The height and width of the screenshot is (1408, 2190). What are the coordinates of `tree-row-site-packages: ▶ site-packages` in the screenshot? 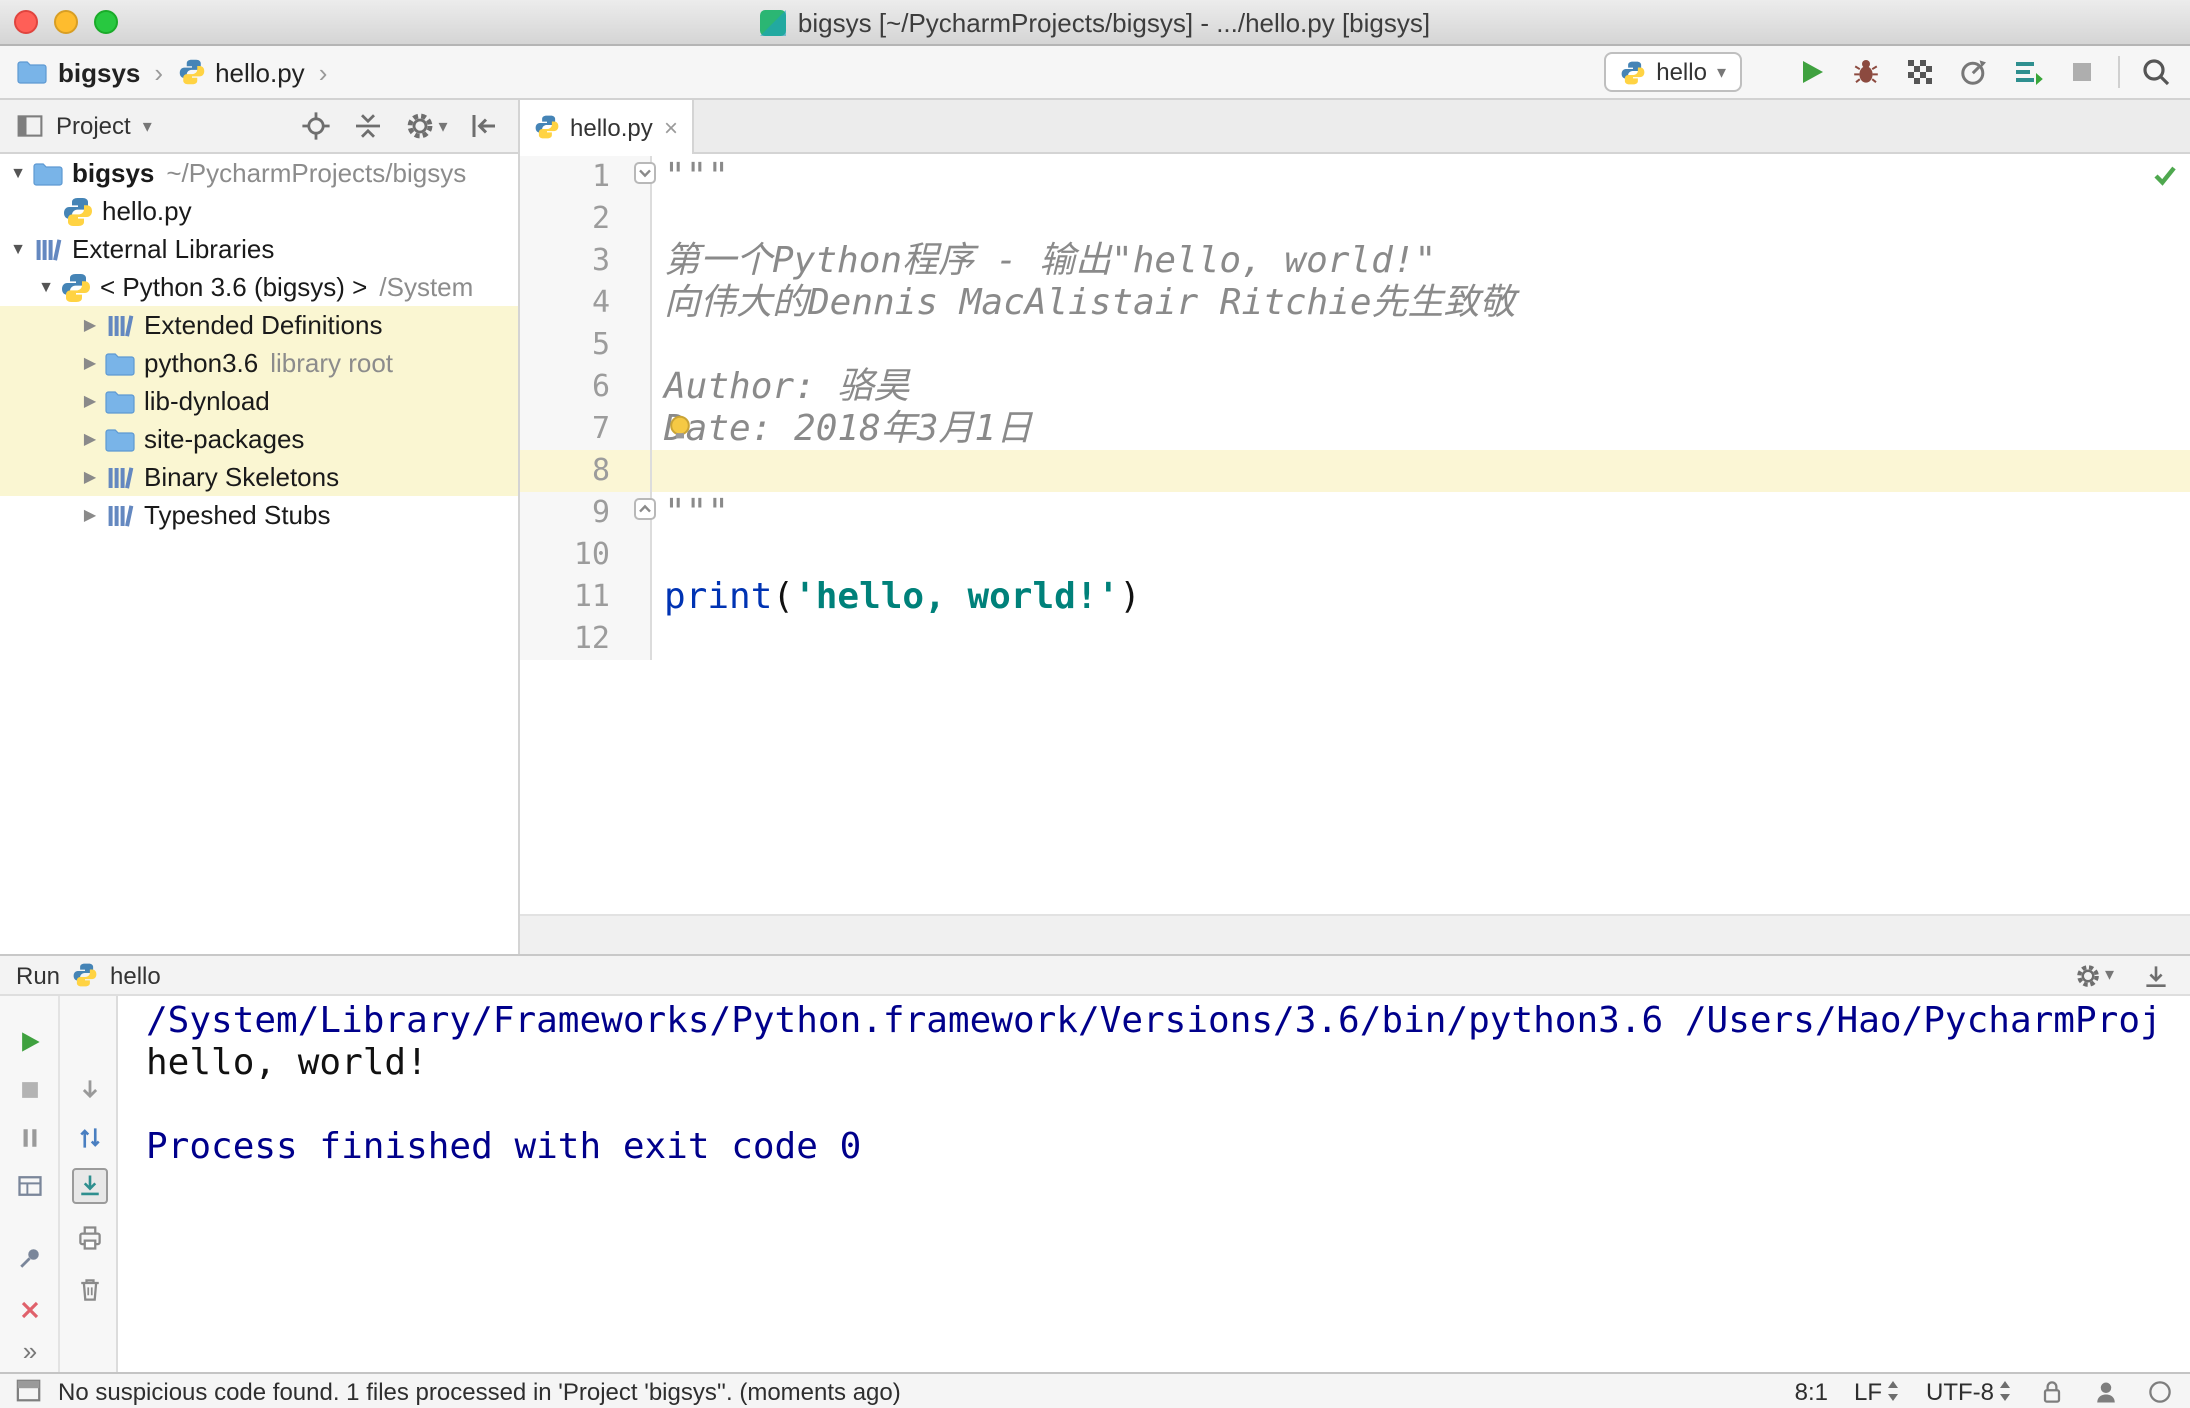 It's located at (259, 439).